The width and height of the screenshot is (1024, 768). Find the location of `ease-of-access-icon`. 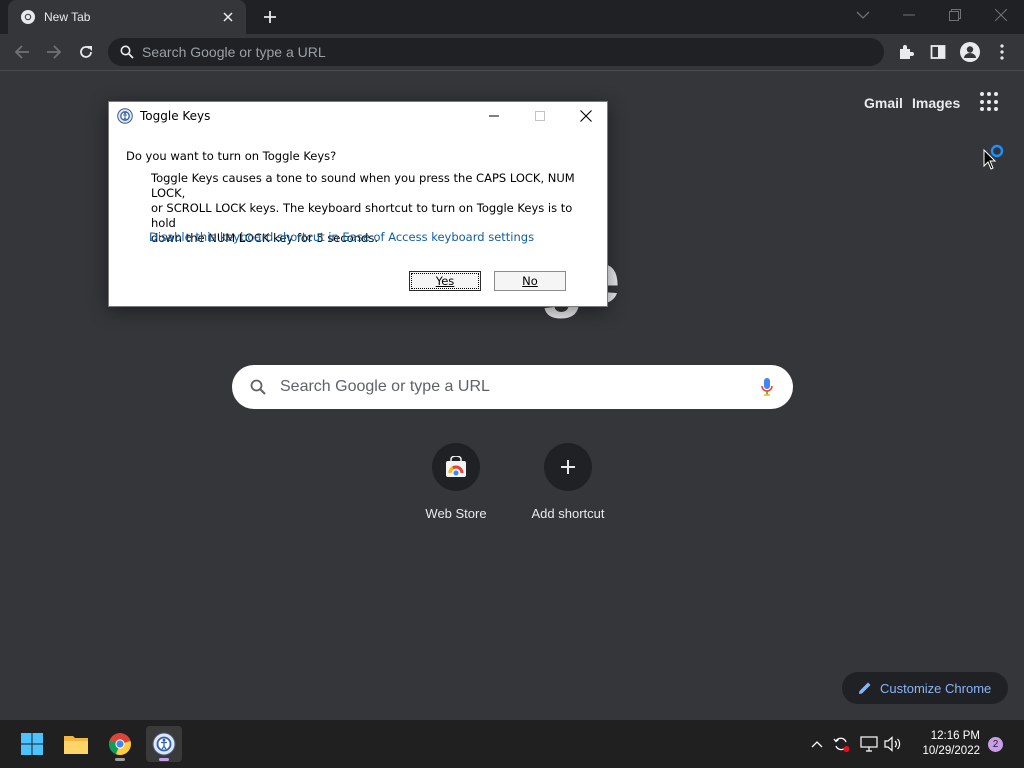

ease-of-access-icon is located at coordinates (125, 116).